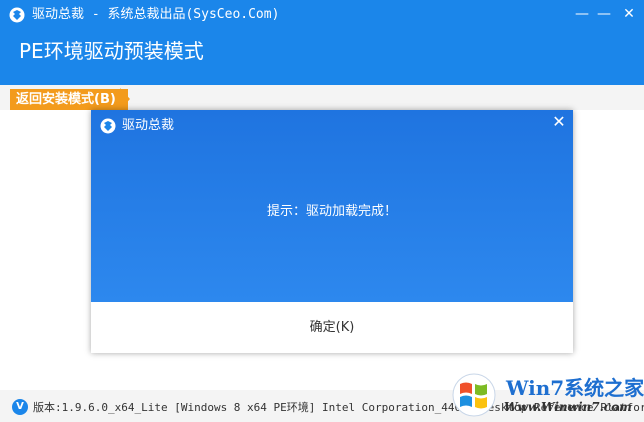 The width and height of the screenshot is (644, 422). Describe the element at coordinates (568, 407) in the screenshot. I see `watermark-url: Www.Winwin7.com` at that location.